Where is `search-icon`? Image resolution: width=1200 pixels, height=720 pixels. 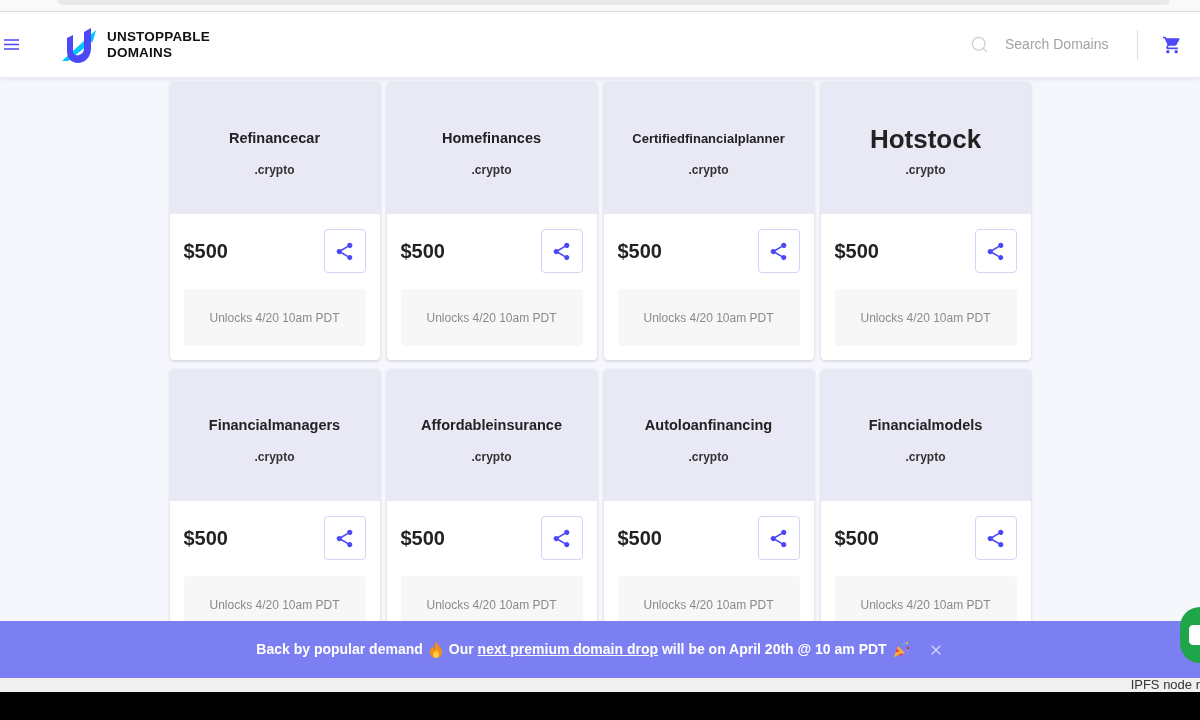 search-icon is located at coordinates (979, 44).